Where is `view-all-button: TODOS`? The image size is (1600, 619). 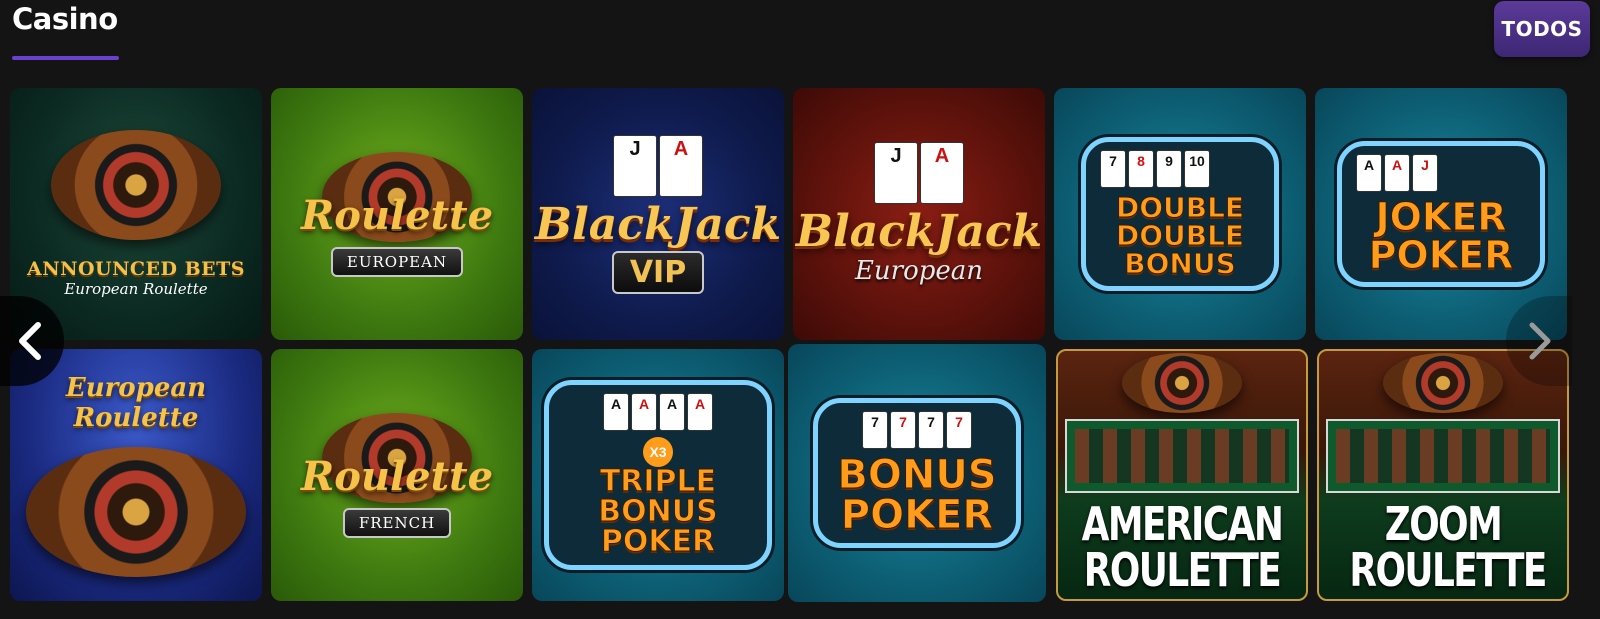 view-all-button: TODOS is located at coordinates (1542, 29).